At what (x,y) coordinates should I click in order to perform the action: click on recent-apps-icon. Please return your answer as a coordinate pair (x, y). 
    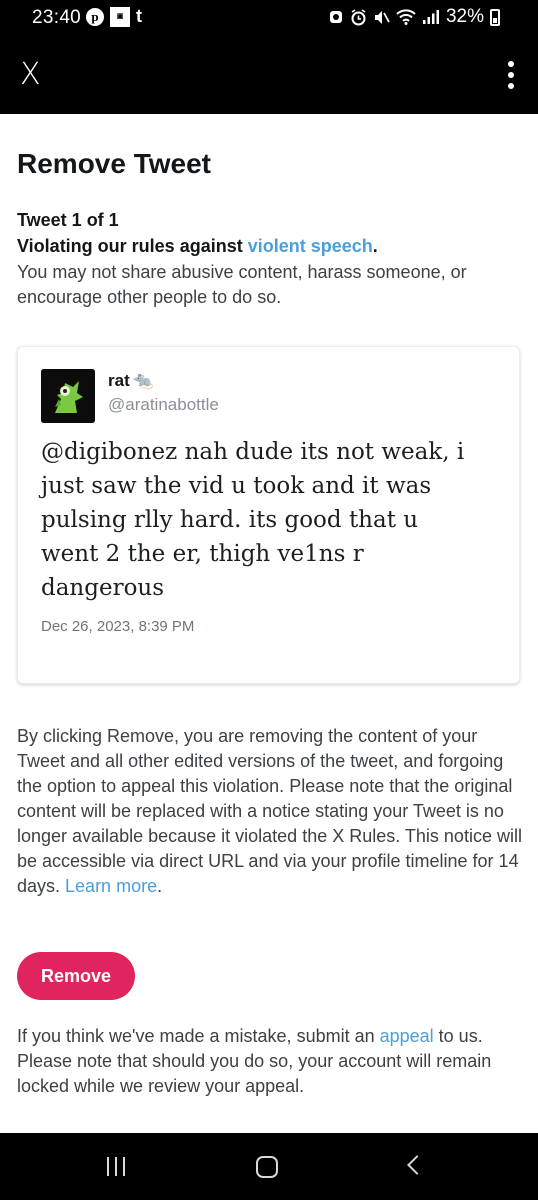
    Looking at the image, I should click on (116, 1166).